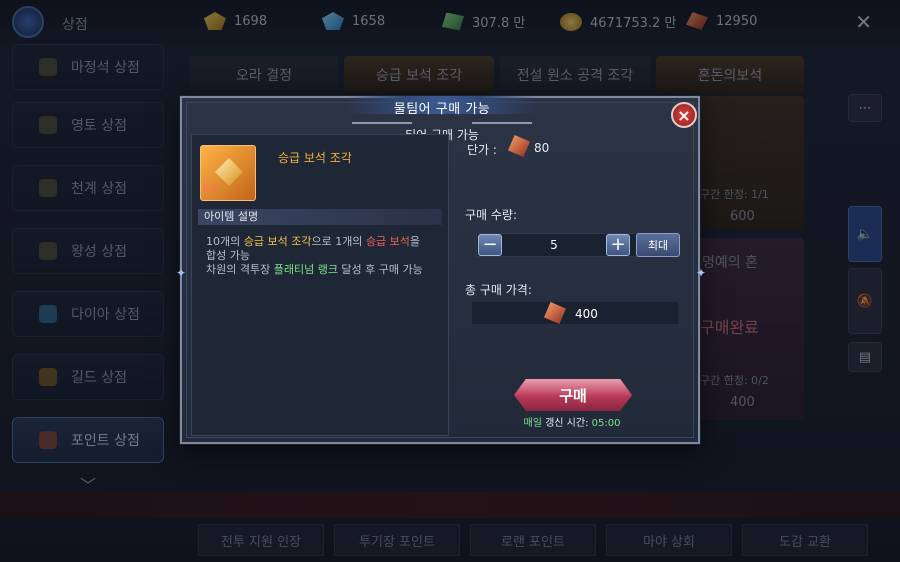 The width and height of the screenshot is (900, 562). I want to click on quantity-value: 5, so click(554, 245).